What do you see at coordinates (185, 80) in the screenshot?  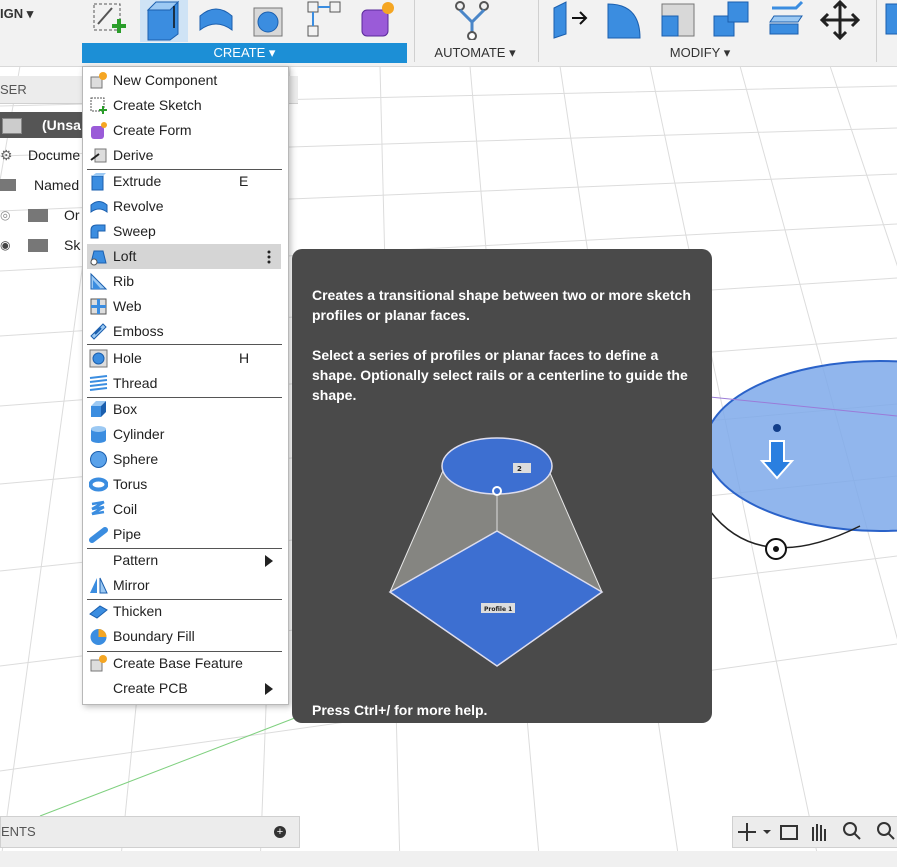 I see `menu-item-new-component: New Component` at bounding box center [185, 80].